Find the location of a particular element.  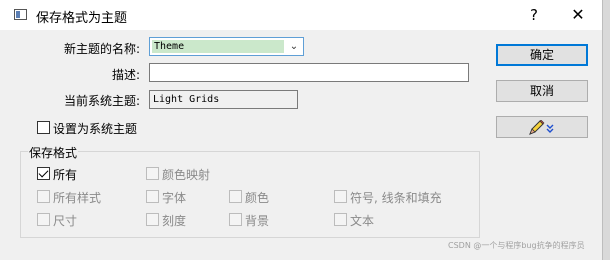

color-map-label: 颜色映射 is located at coordinates (186, 175).